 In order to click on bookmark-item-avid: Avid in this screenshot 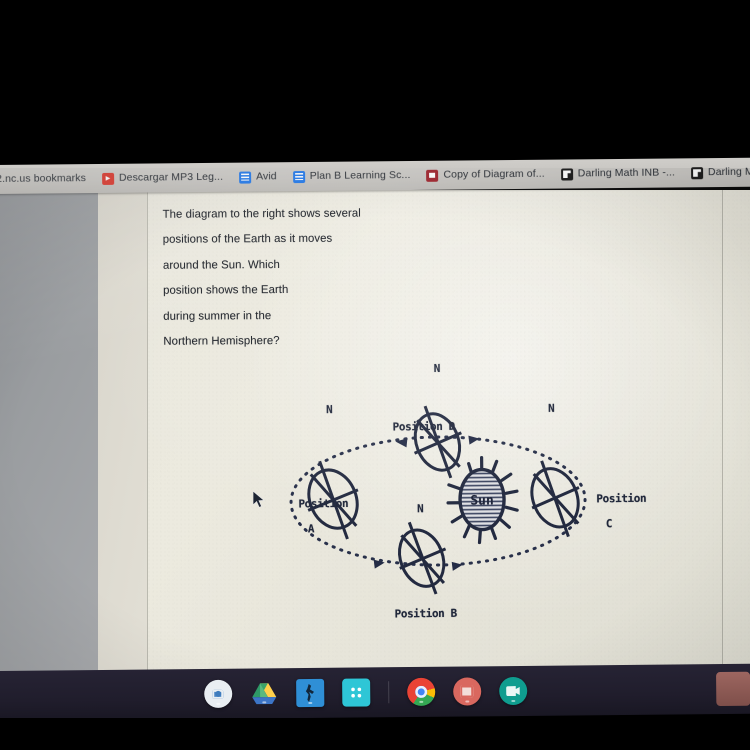, I will do `click(258, 177)`.